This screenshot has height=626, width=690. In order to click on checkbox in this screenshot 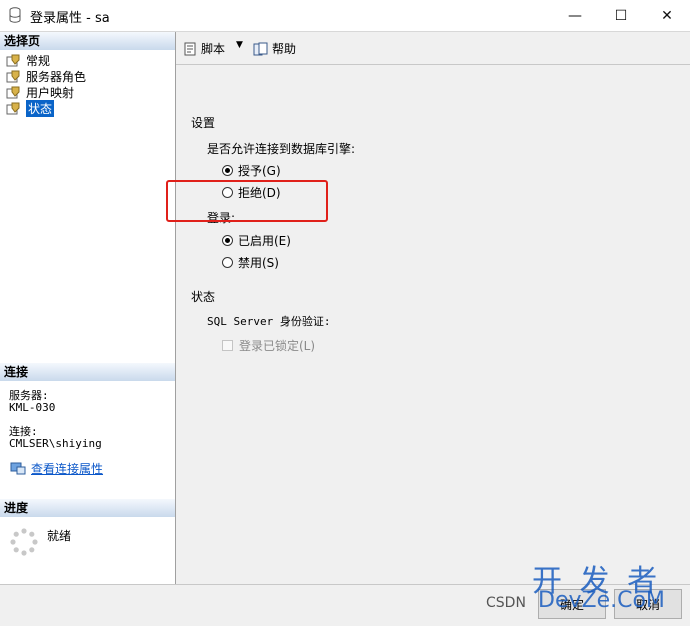, I will do `click(227, 345)`.